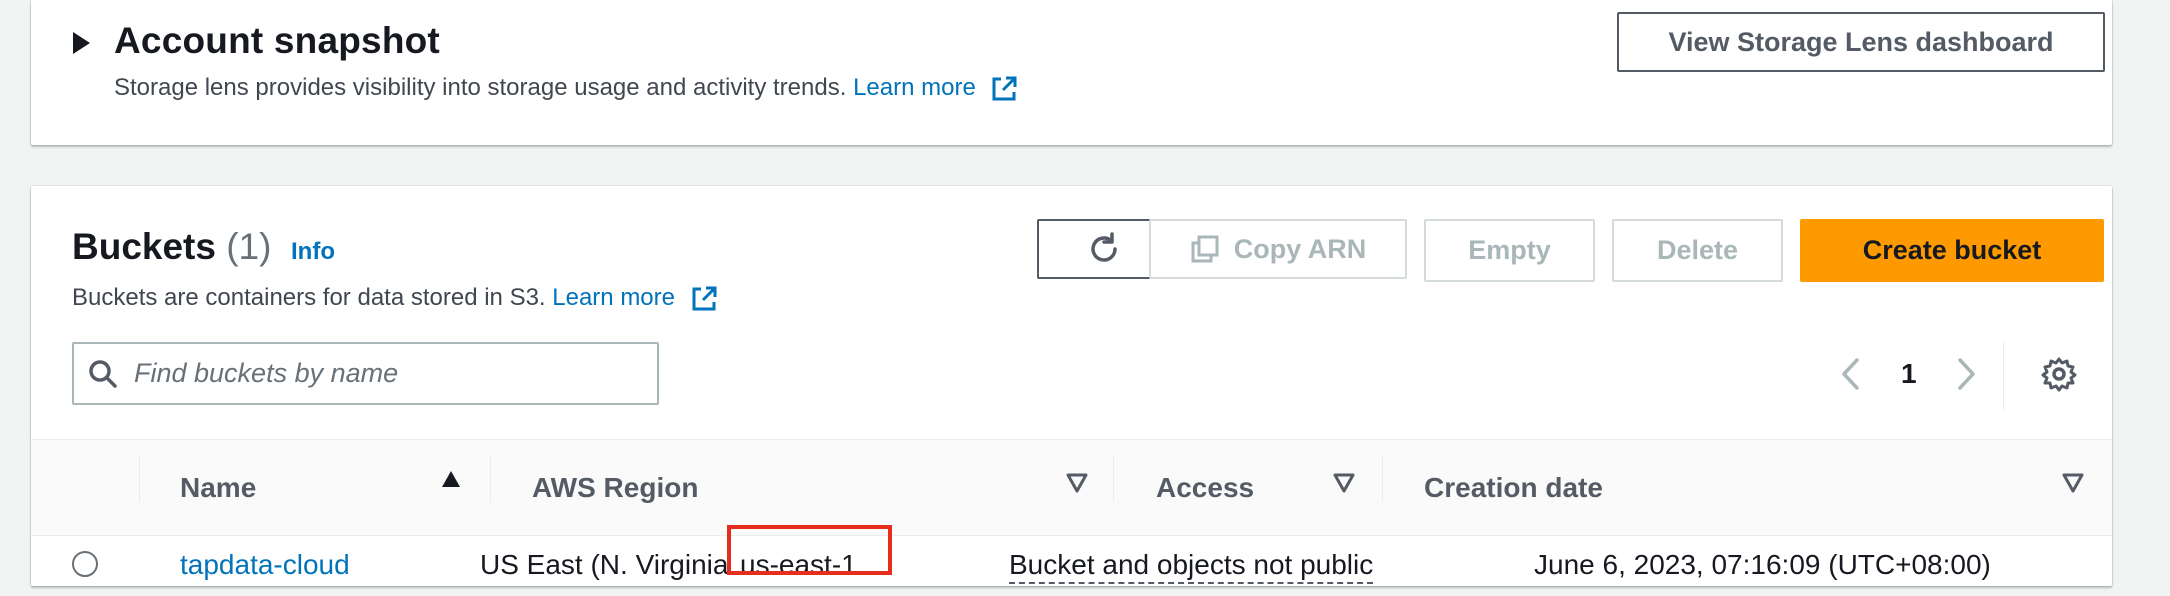 The width and height of the screenshot is (2170, 596). Describe the element at coordinates (914, 87) in the screenshot. I see `snapshot-learn-more-link: Learn more` at that location.